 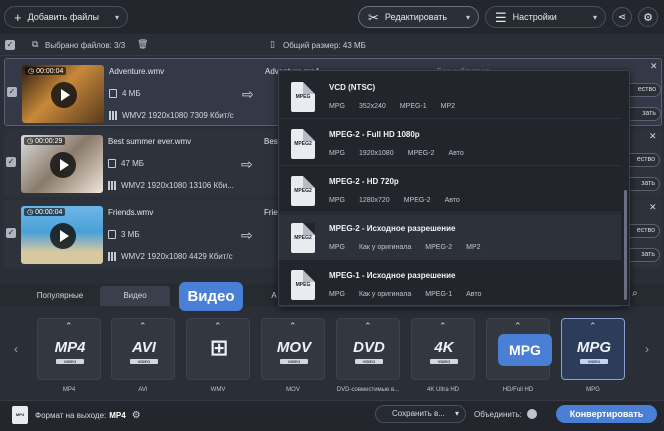 What do you see at coordinates (272, 44) in the screenshot?
I see `document-icon: ▯` at bounding box center [272, 44].